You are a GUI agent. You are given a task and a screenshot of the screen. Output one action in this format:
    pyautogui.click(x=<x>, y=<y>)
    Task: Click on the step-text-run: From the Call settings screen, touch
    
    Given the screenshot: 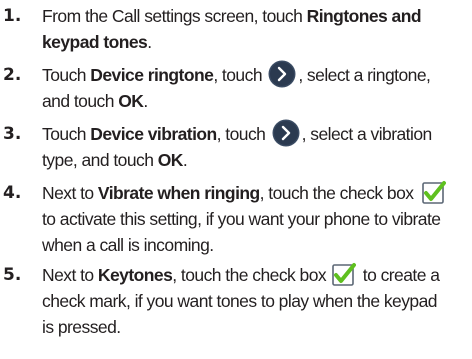 What is the action you would take?
    pyautogui.click(x=174, y=16)
    